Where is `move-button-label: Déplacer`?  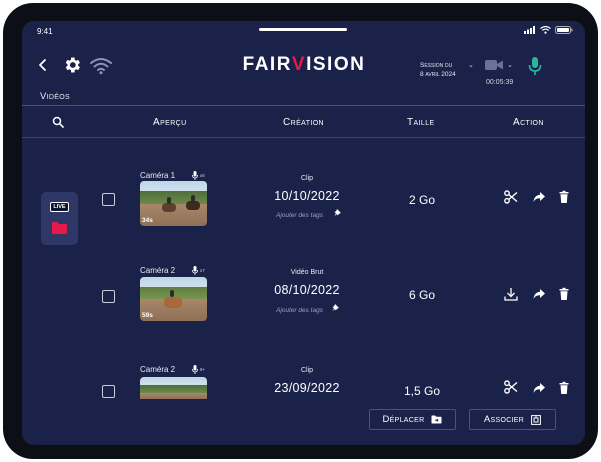 move-button-label: Déplacer is located at coordinates (403, 419).